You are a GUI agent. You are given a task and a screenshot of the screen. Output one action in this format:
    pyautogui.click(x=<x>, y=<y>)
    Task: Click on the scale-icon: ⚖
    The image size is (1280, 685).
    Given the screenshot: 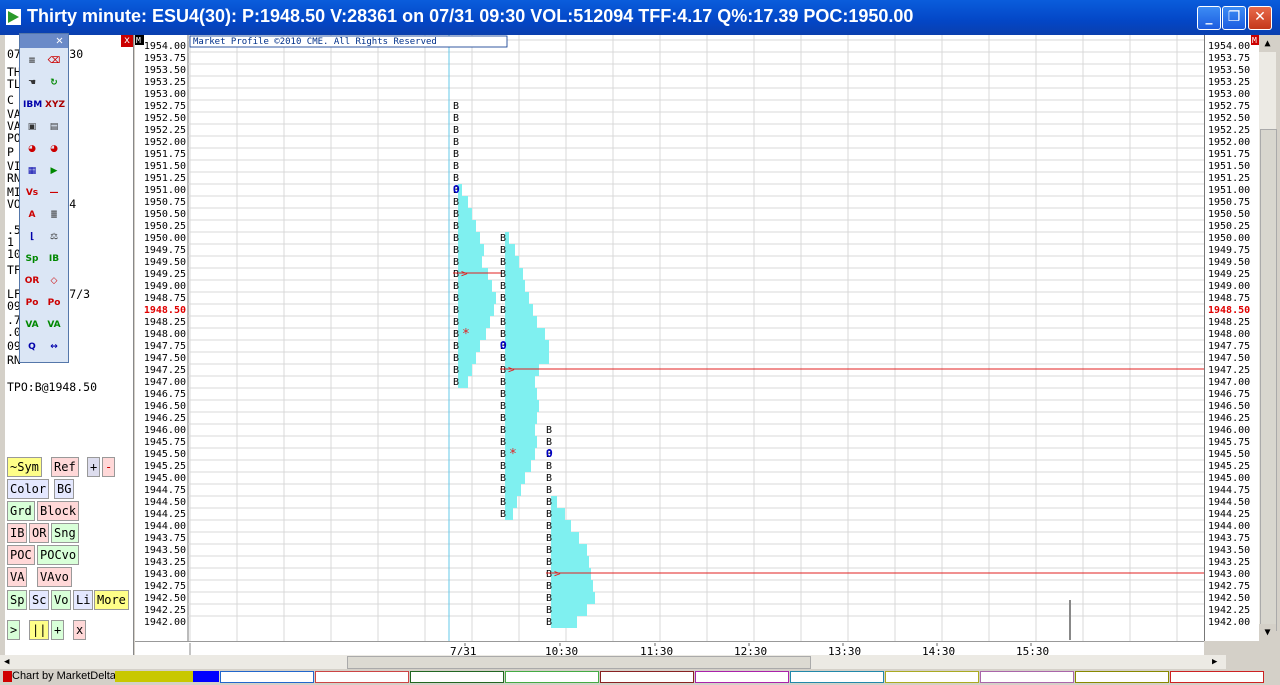 What is the action you would take?
    pyautogui.click(x=54, y=237)
    